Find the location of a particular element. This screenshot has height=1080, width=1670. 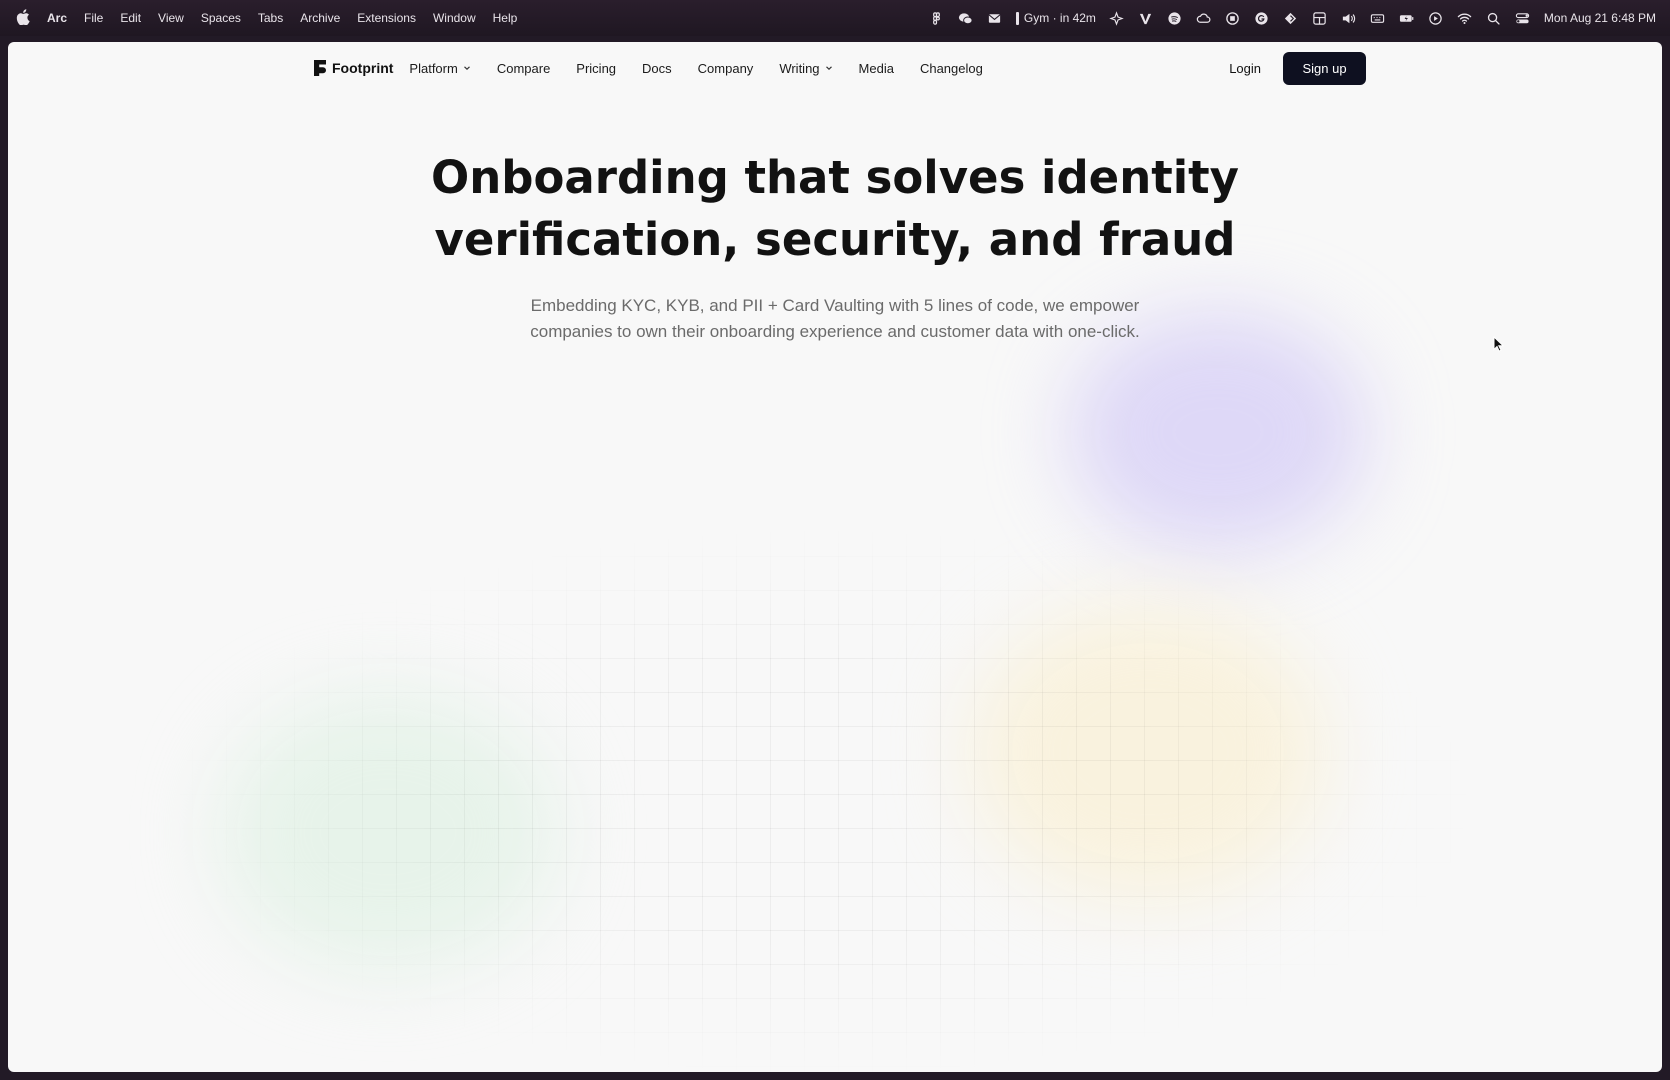

nav-link-label: Pricing is located at coordinates (596, 68).